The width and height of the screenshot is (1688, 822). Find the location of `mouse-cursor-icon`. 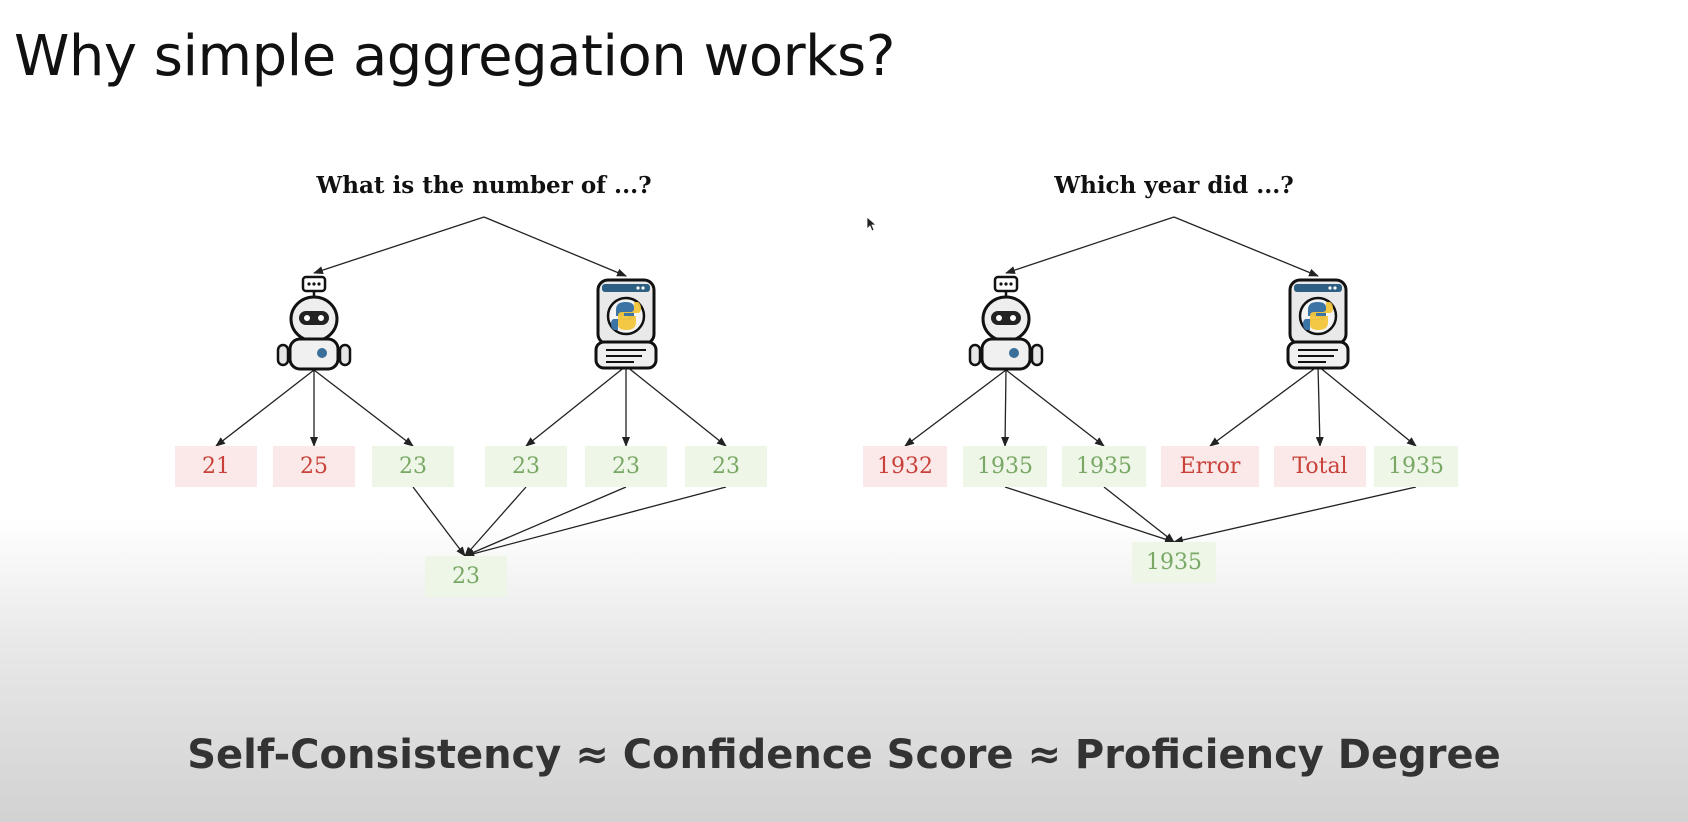

mouse-cursor-icon is located at coordinates (872, 224).